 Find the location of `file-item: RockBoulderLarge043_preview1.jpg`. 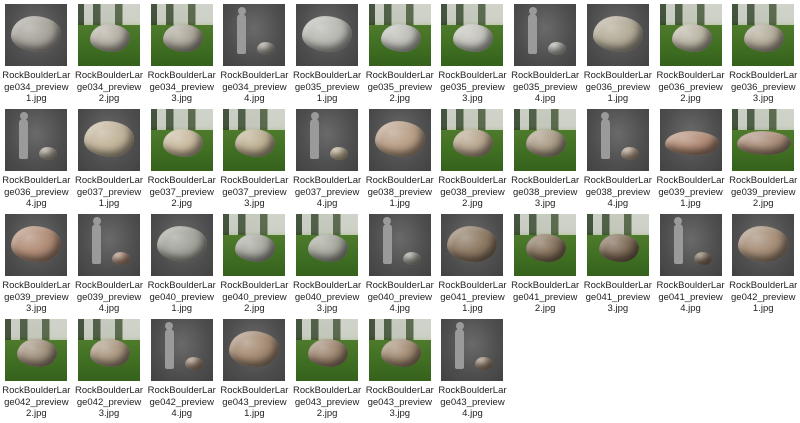

file-item: RockBoulderLarge043_preview1.jpg is located at coordinates (254, 369).